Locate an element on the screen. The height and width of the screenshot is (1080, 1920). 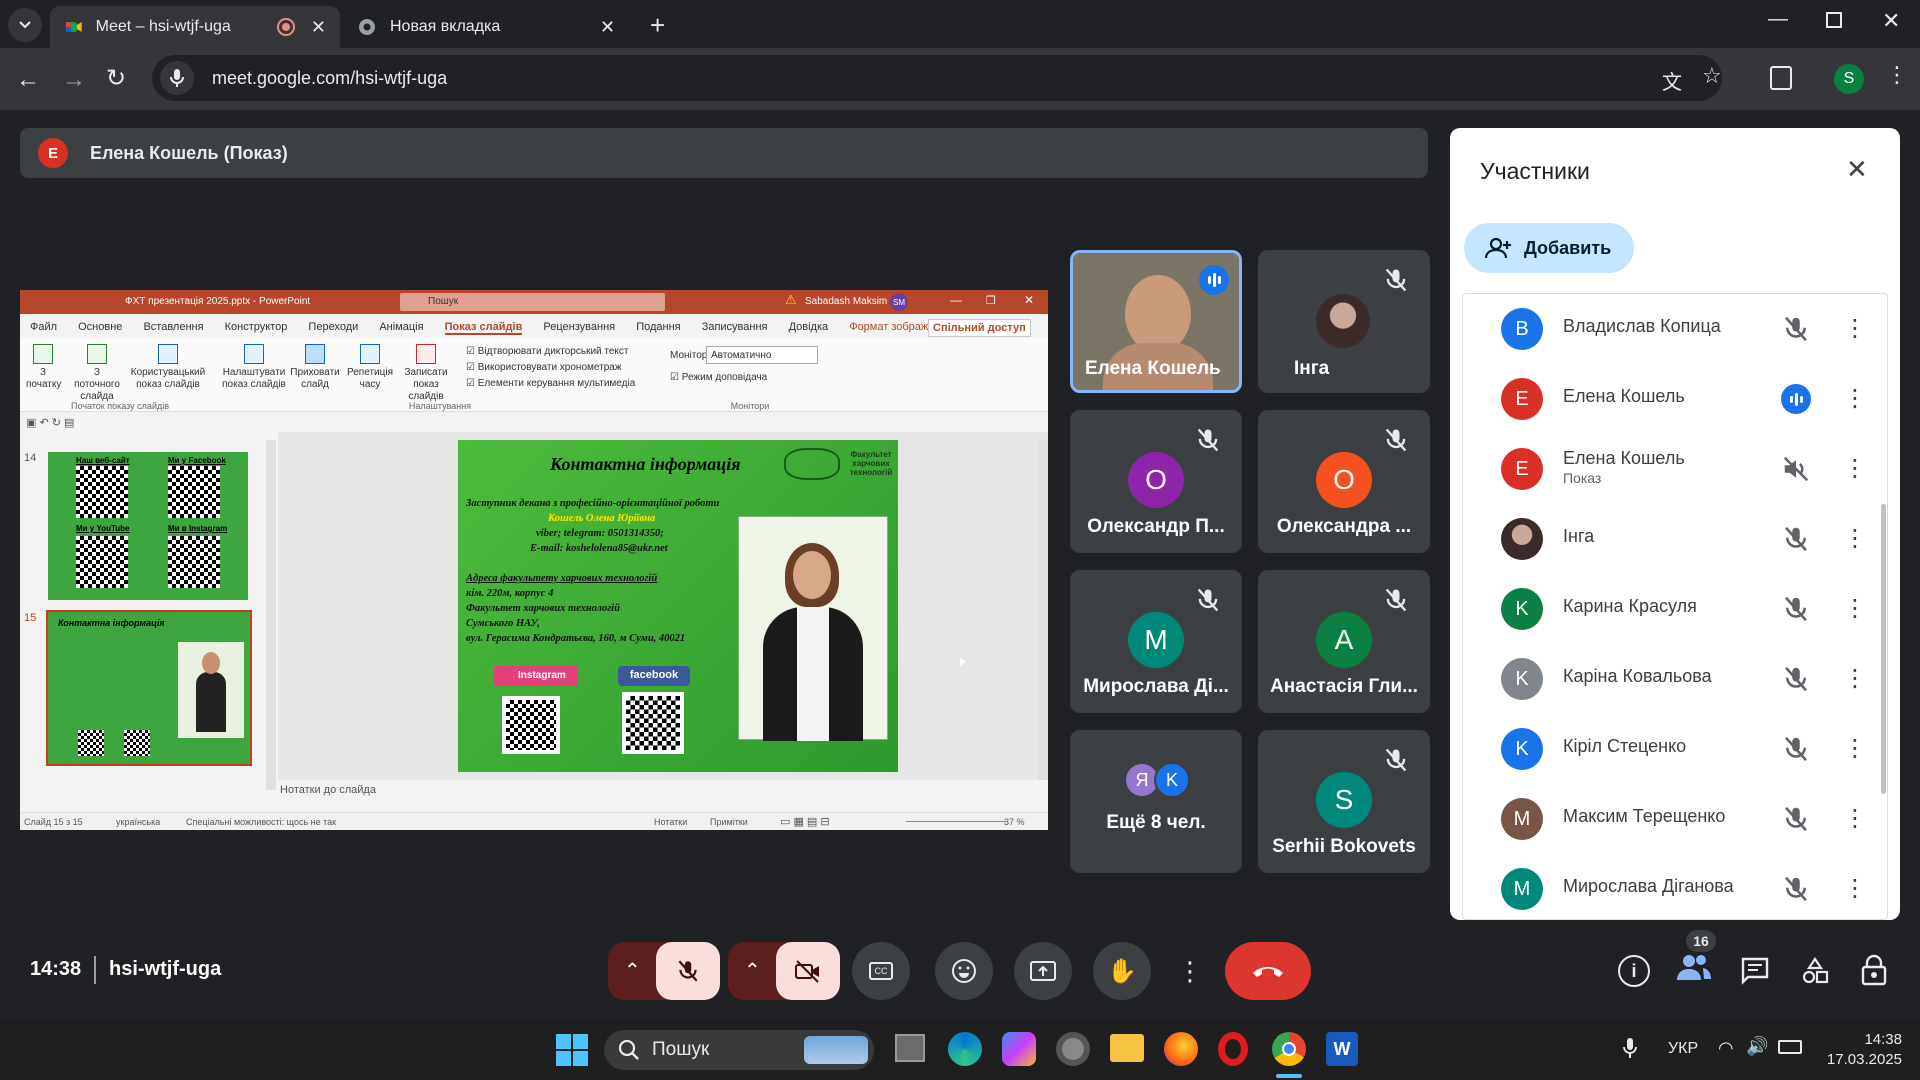
tile-more-participants: Я K Ещё 8 чел. is located at coordinates (1156, 801).